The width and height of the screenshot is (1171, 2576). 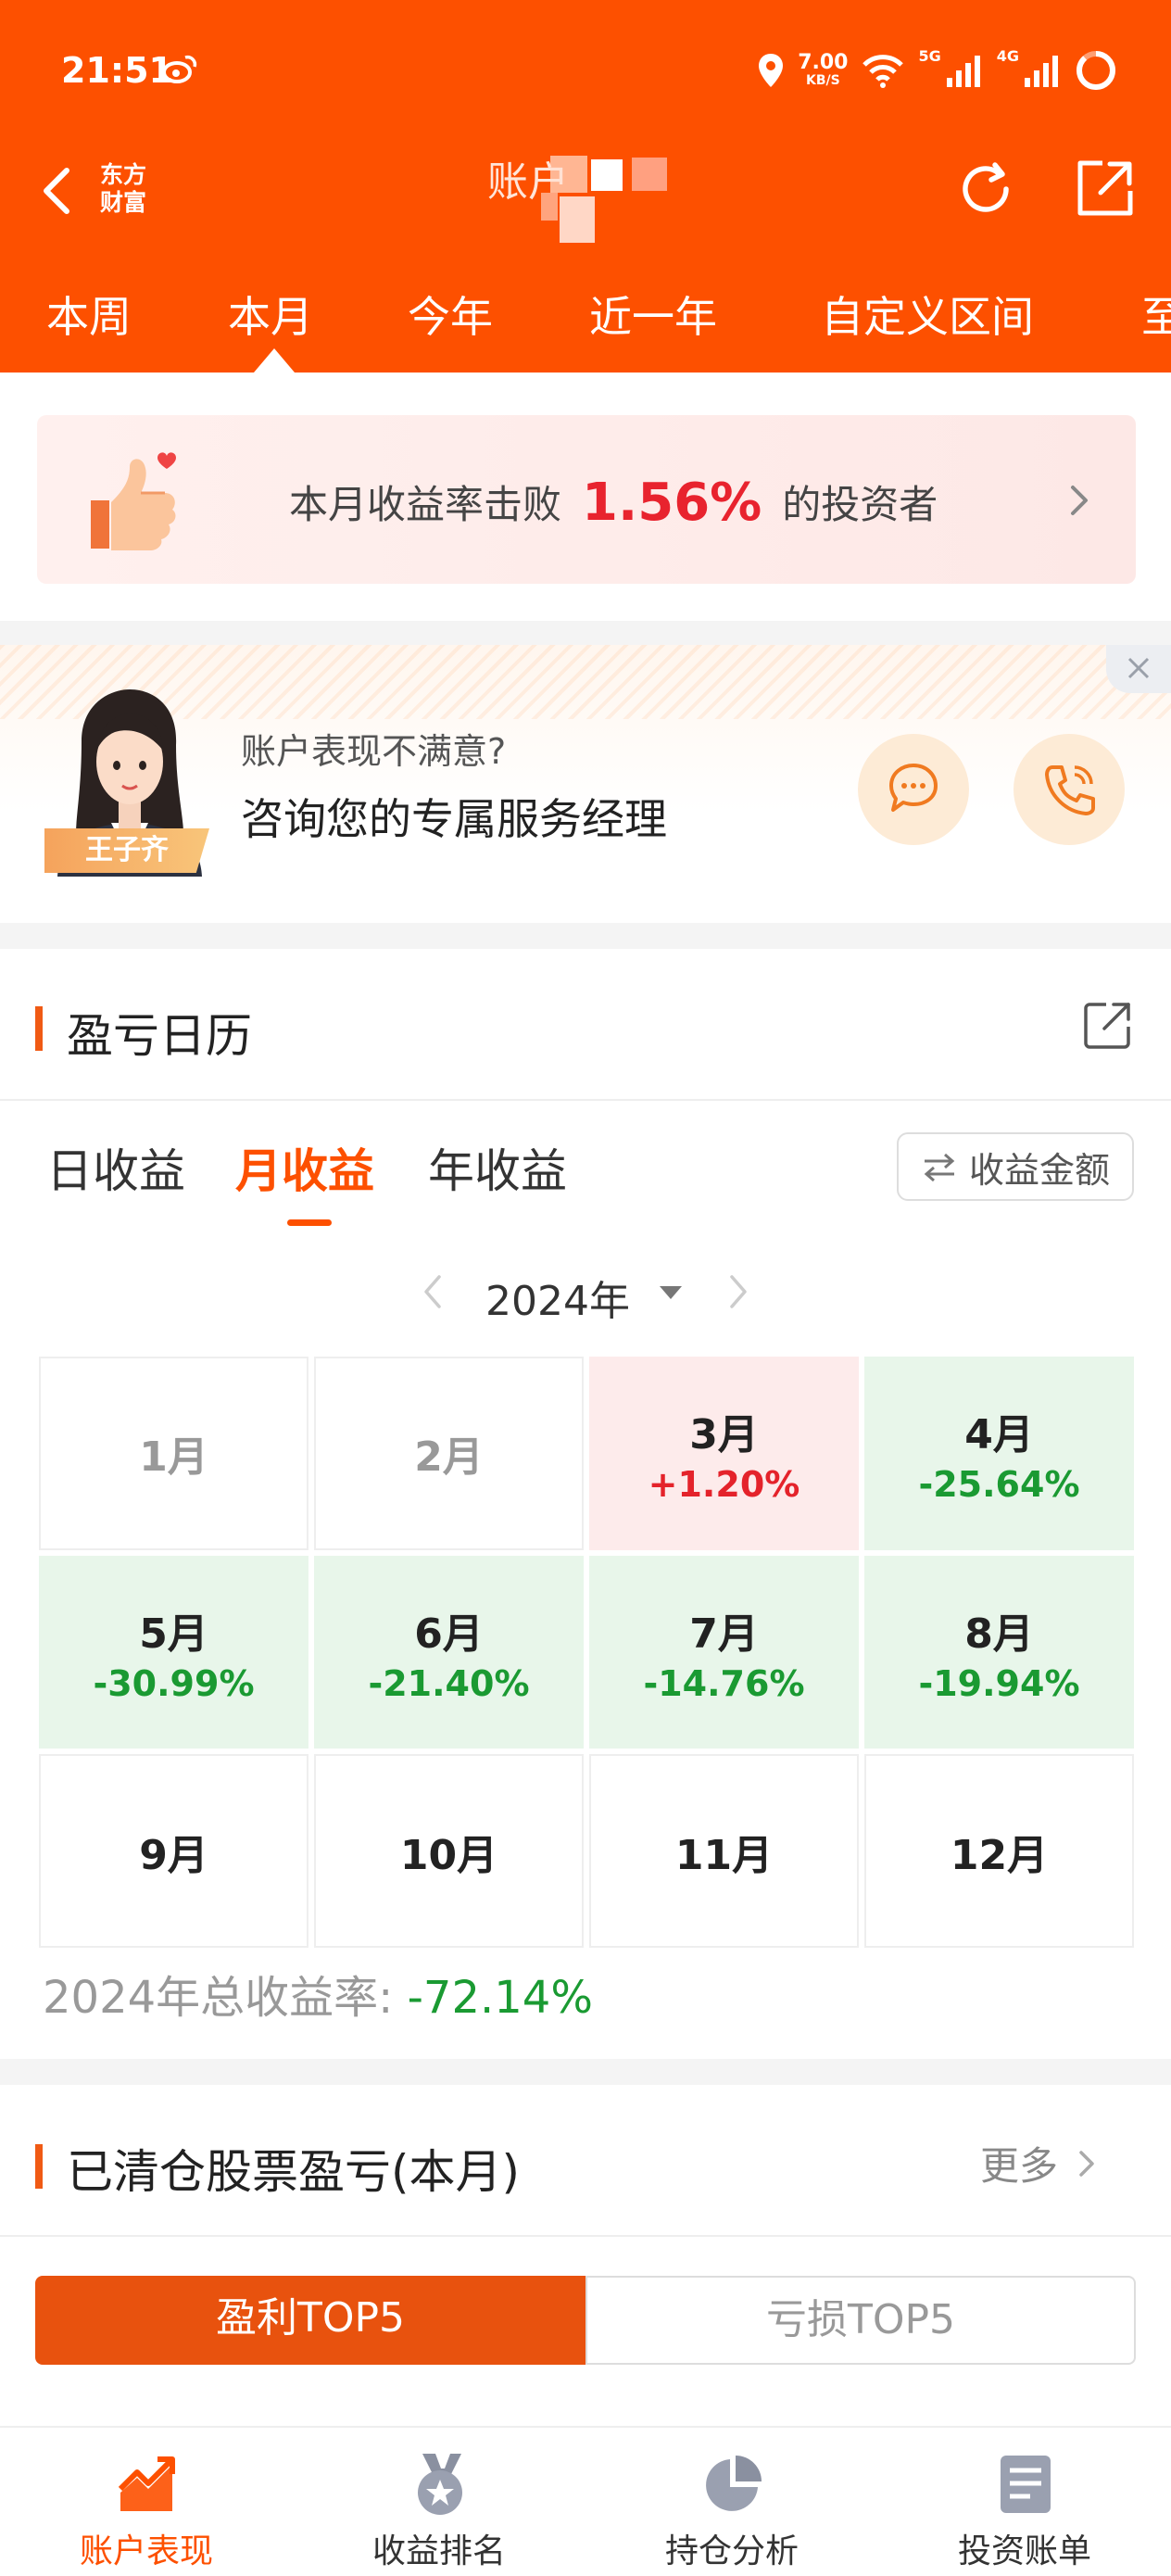 I want to click on nav-label: 持仓分析, so click(x=732, y=2551).